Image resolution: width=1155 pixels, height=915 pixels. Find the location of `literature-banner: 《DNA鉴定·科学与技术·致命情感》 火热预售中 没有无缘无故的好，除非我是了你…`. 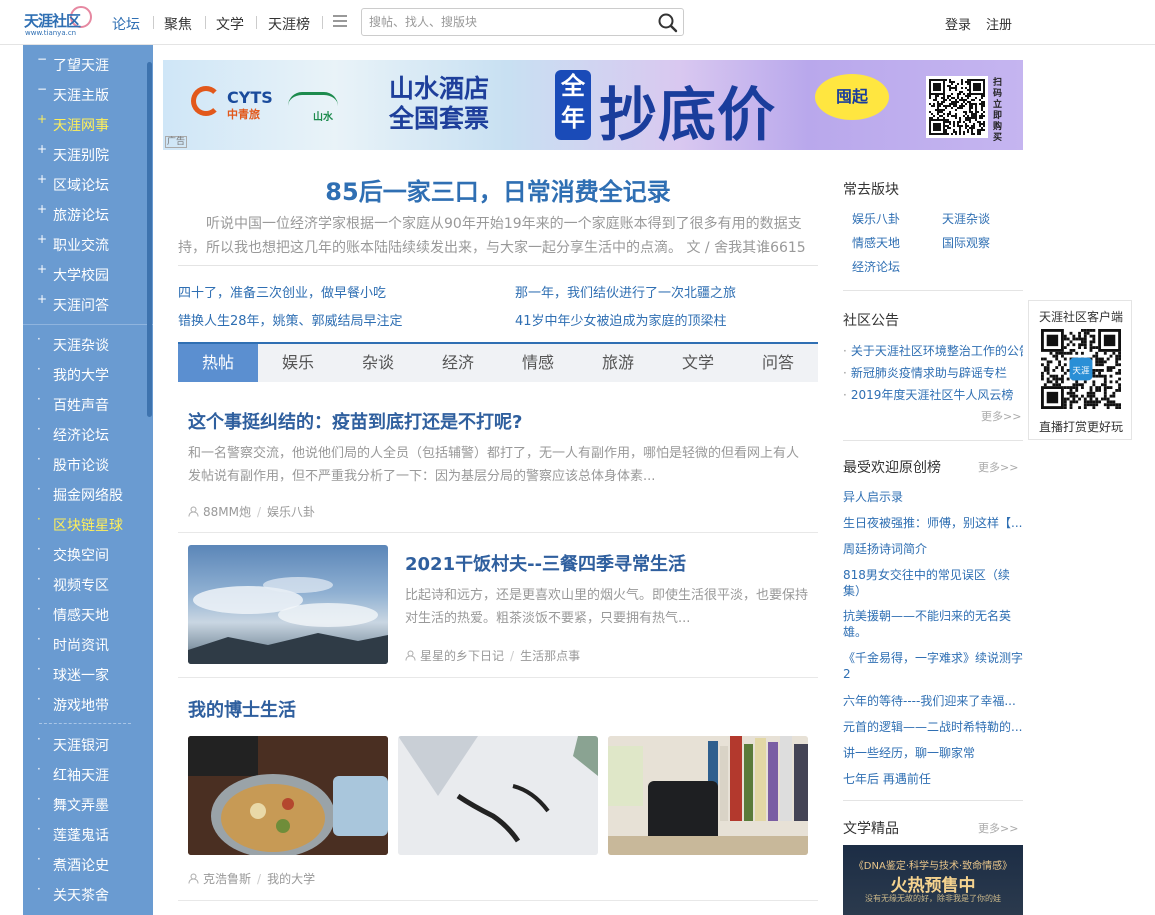

literature-banner: 《DNA鉴定·科学与技术·致命情感》 火热预售中 没有无缘无故的好，除非我是了你… is located at coordinates (933, 880).